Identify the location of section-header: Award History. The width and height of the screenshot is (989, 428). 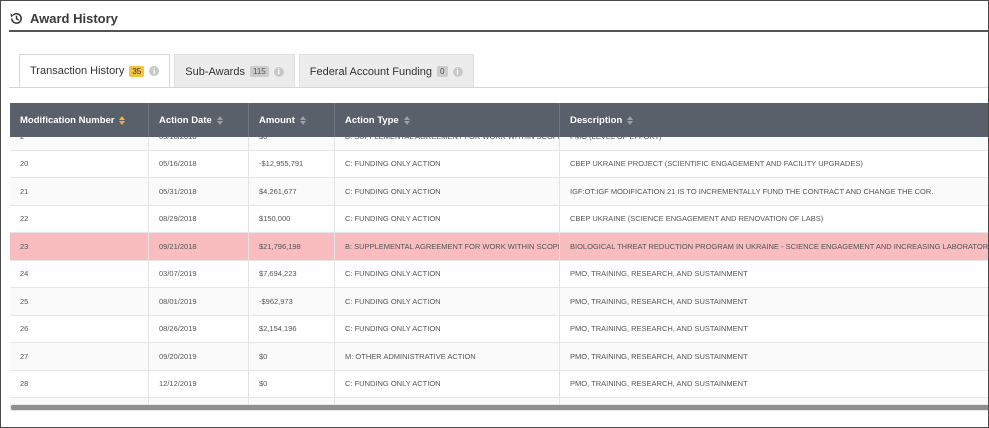
(63, 18).